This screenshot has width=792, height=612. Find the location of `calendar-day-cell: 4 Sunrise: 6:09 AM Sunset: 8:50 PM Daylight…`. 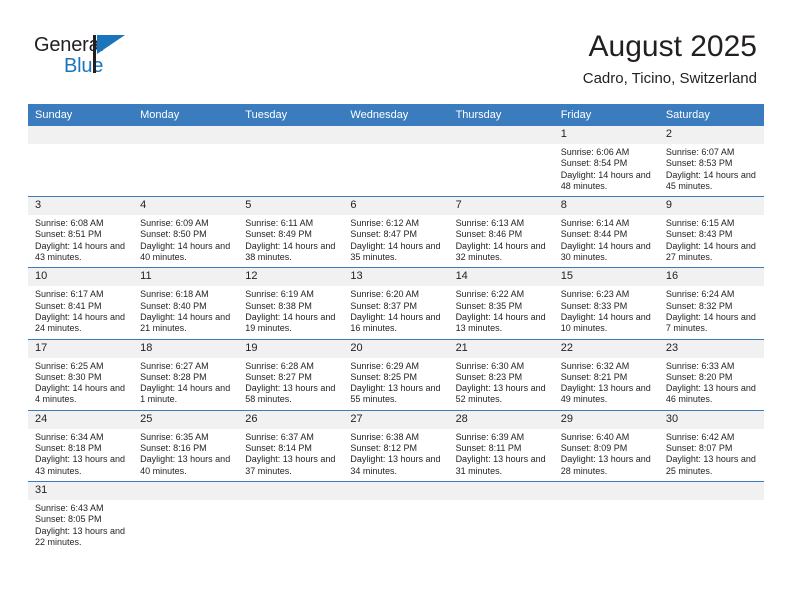

calendar-day-cell: 4 Sunrise: 6:09 AM Sunset: 8:50 PM Daylight… is located at coordinates (186, 232).